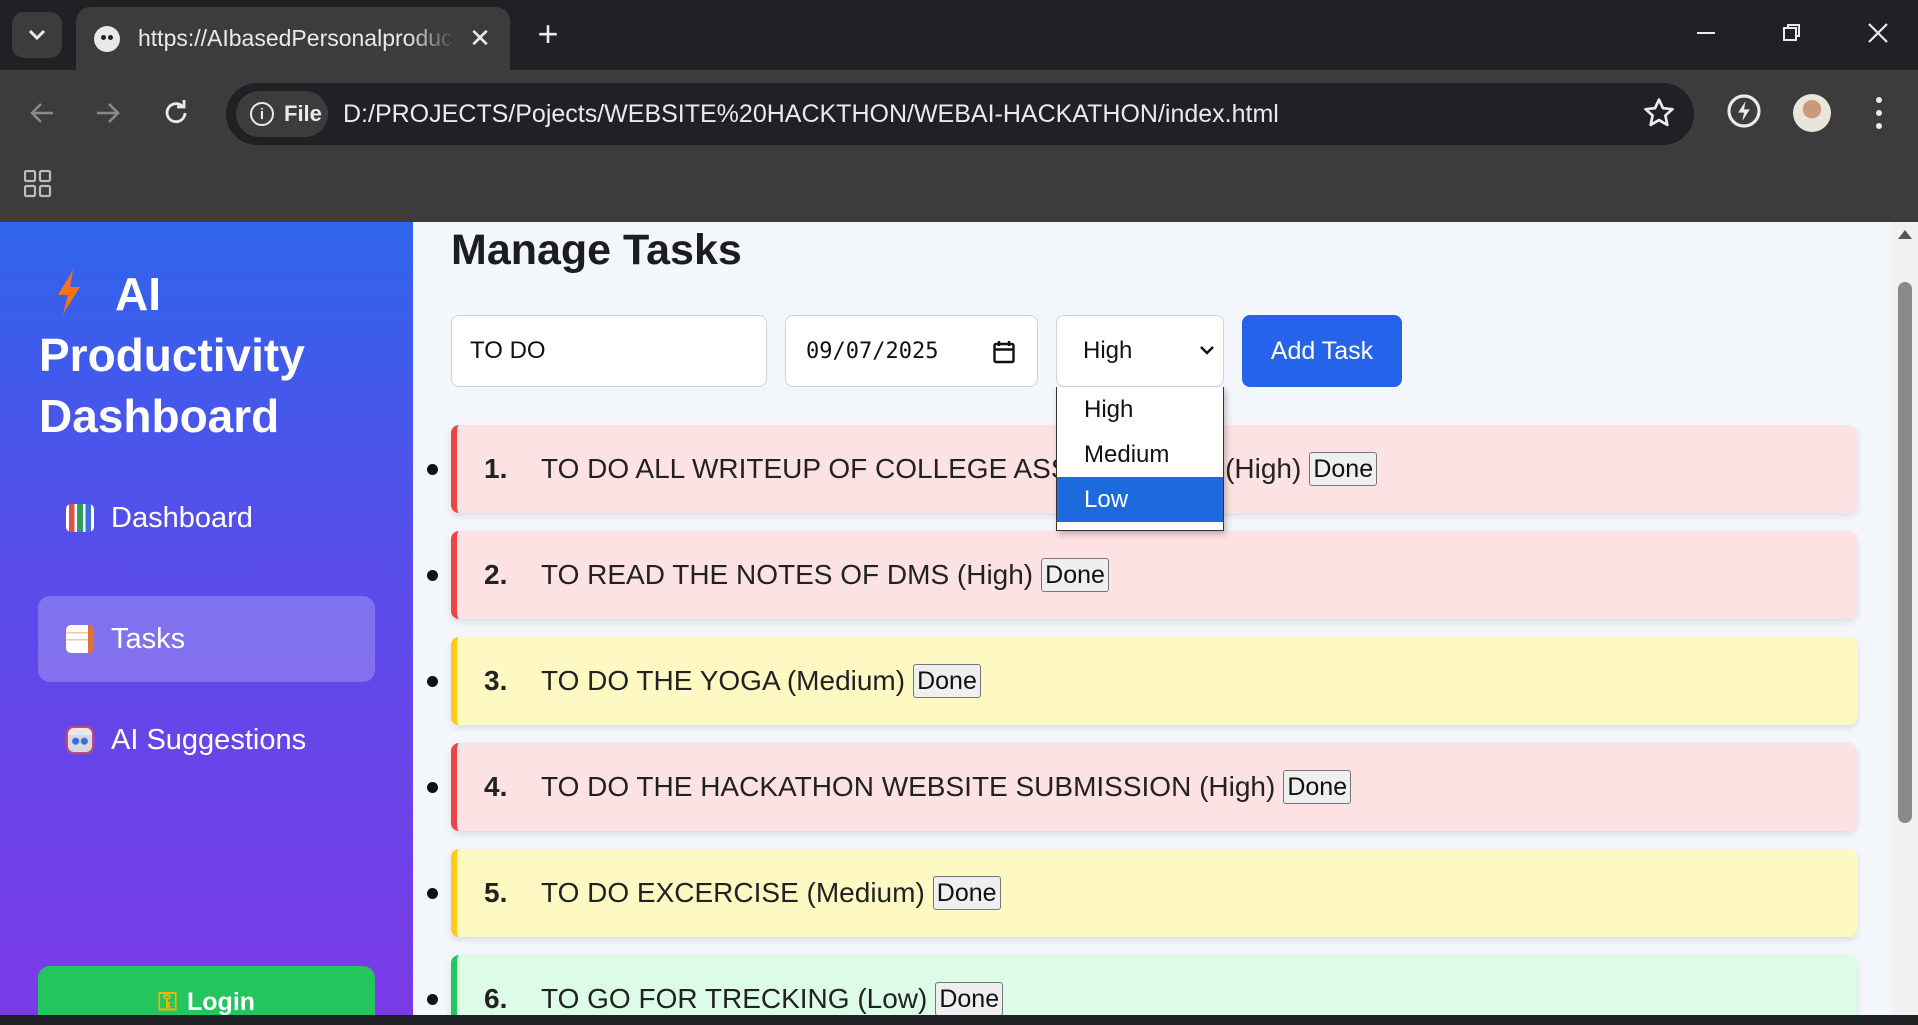  Describe the element at coordinates (1142, 681) in the screenshot. I see `task-item: 3. TO DO THE YOGA (Medium) Done` at that location.